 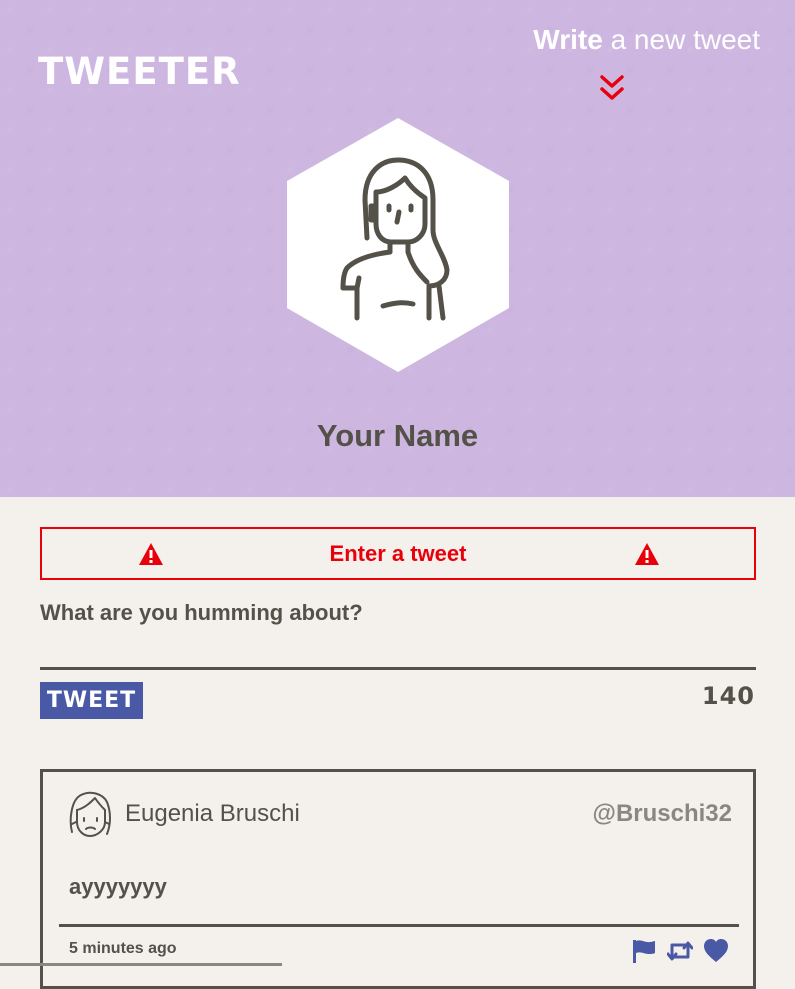 I want to click on heart-icon, so click(x=716, y=951).